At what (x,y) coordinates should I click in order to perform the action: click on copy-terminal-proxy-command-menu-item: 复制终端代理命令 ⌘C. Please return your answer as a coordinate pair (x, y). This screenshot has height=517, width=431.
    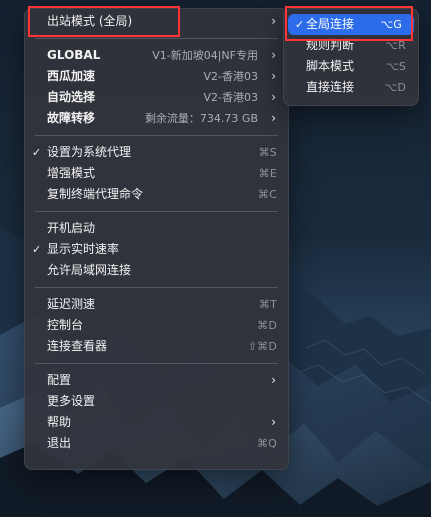
    Looking at the image, I should click on (156, 194).